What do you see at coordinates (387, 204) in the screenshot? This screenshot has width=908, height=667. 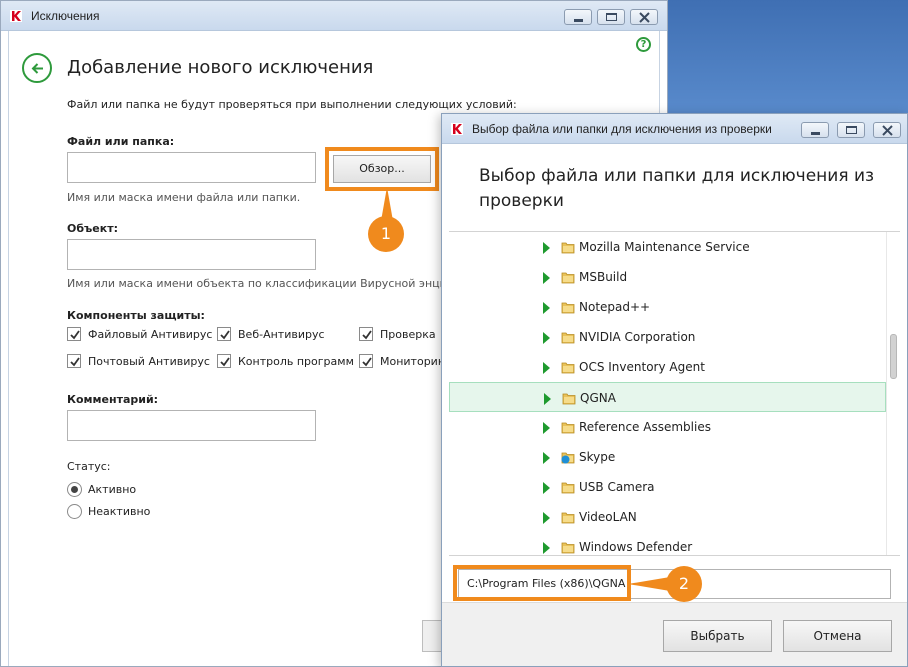 I see `step-badge-1-pointer` at bounding box center [387, 204].